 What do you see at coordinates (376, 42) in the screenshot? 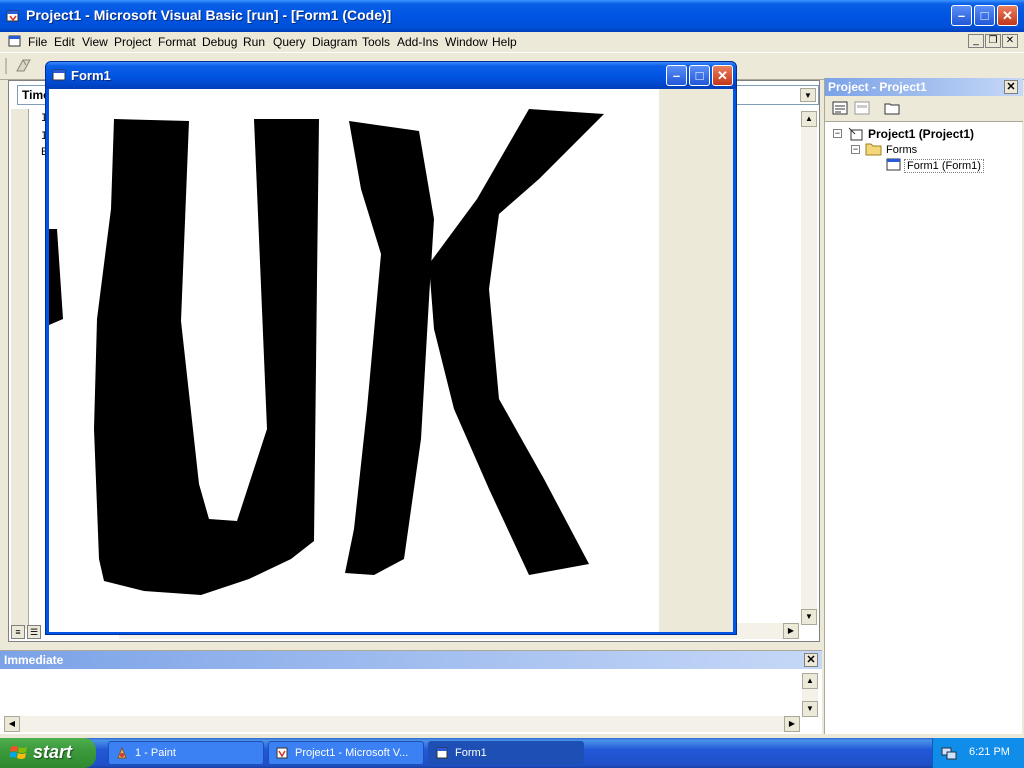
I see `menu-tools: Tools` at bounding box center [376, 42].